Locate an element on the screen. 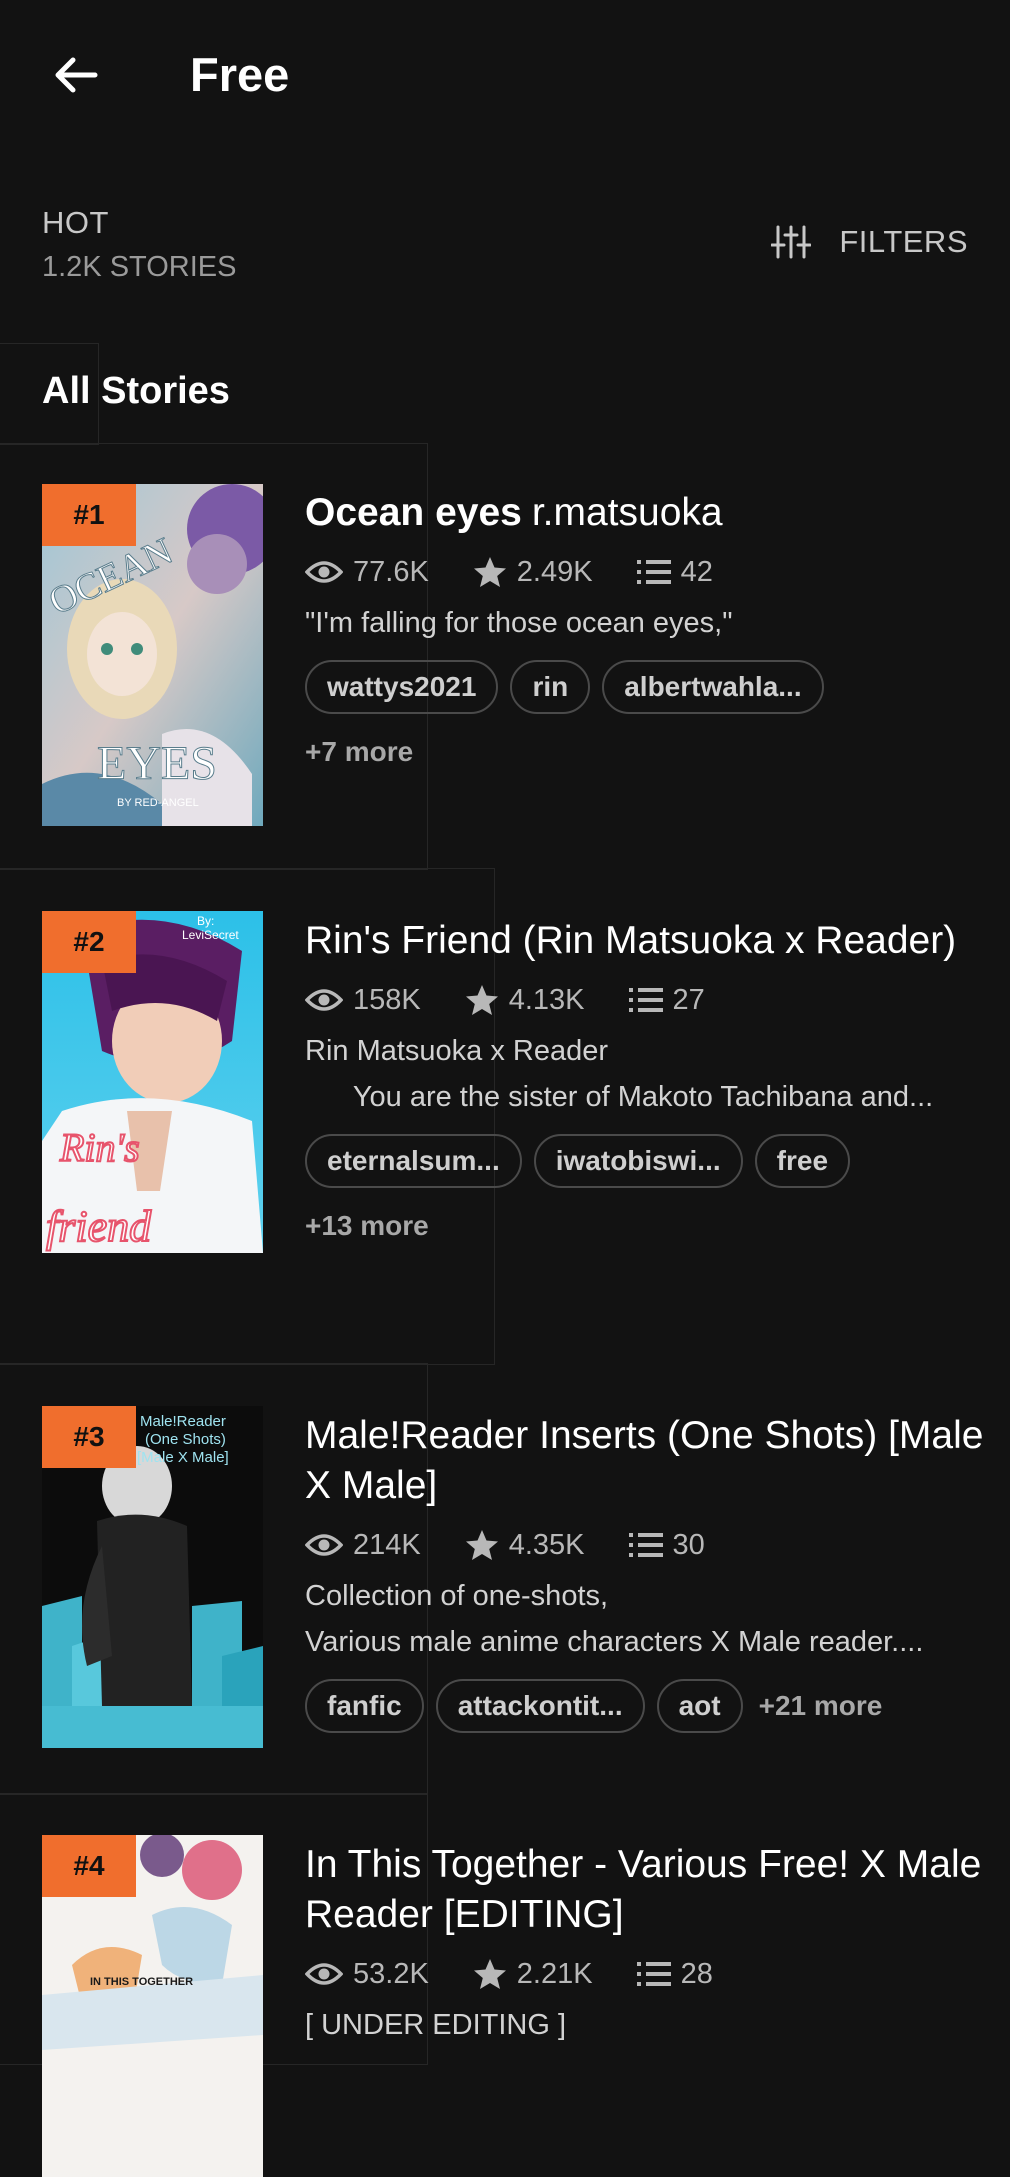  story-stats: 53.2K 2.21K 28 is located at coordinates (645, 1974).